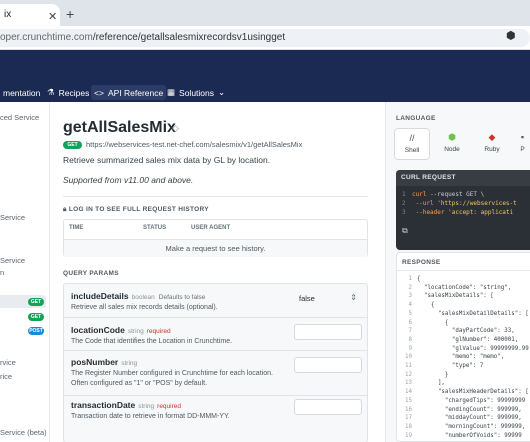  What do you see at coordinates (416, 118) in the screenshot?
I see `language-header: LANGUAGE` at bounding box center [416, 118].